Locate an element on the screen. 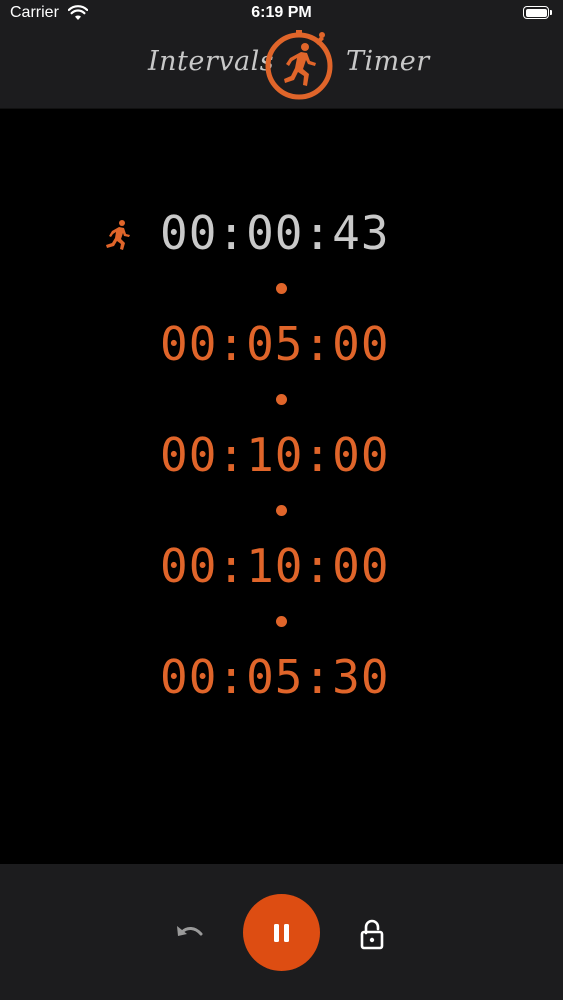  interval-row: 00:05:00 is located at coordinates (281, 344).